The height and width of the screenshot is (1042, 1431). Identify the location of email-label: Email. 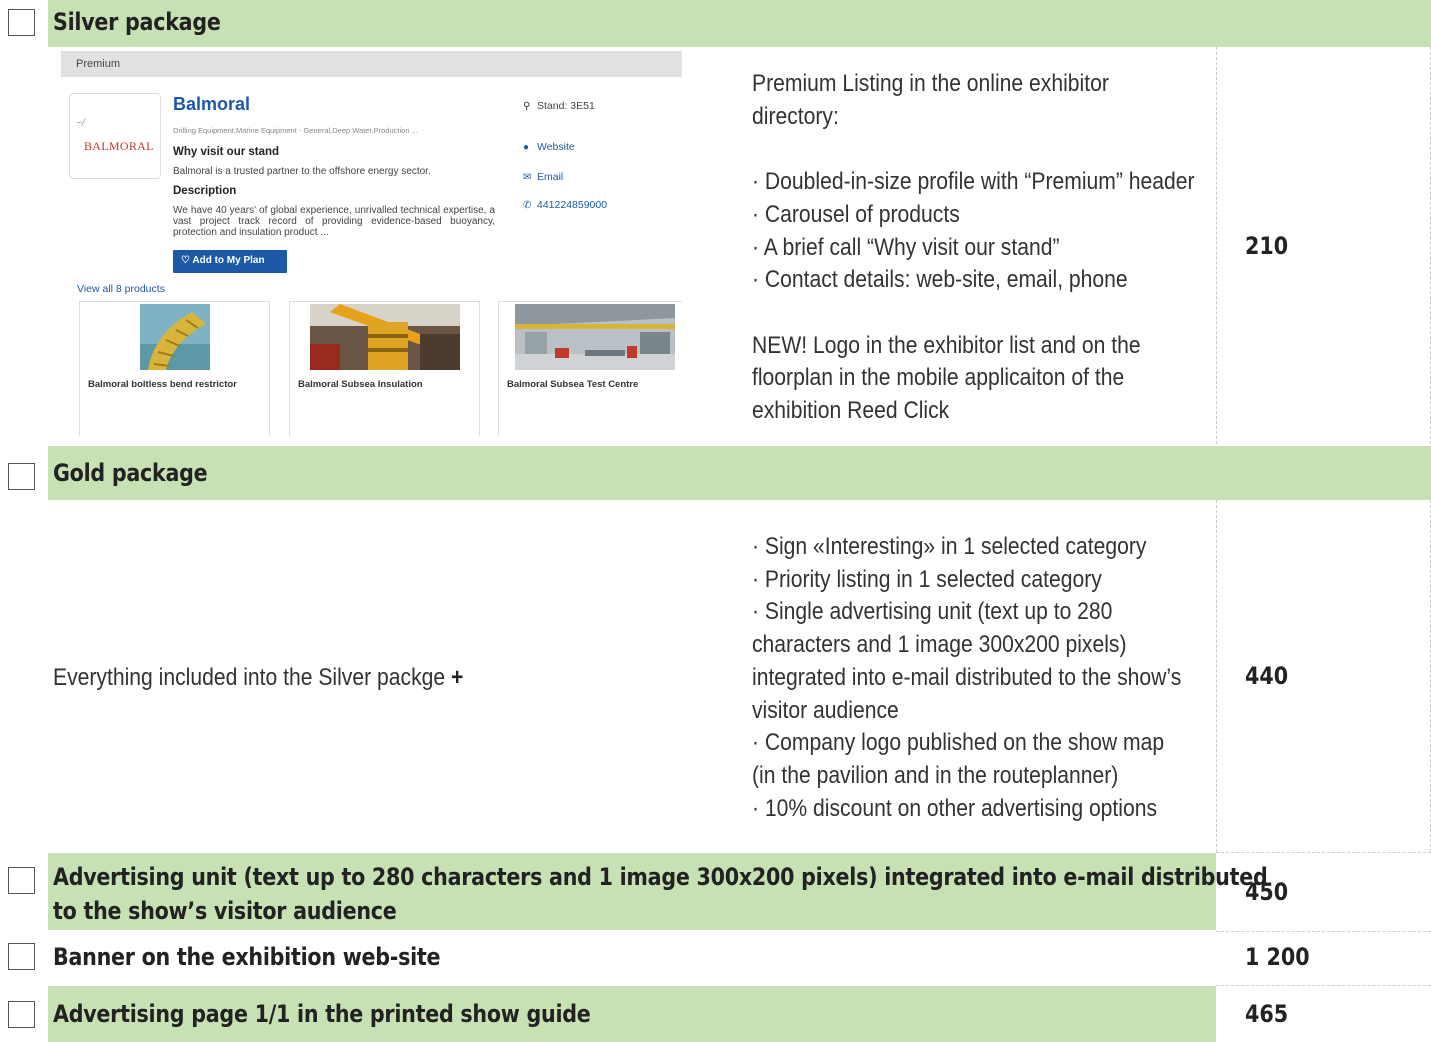
(550, 177).